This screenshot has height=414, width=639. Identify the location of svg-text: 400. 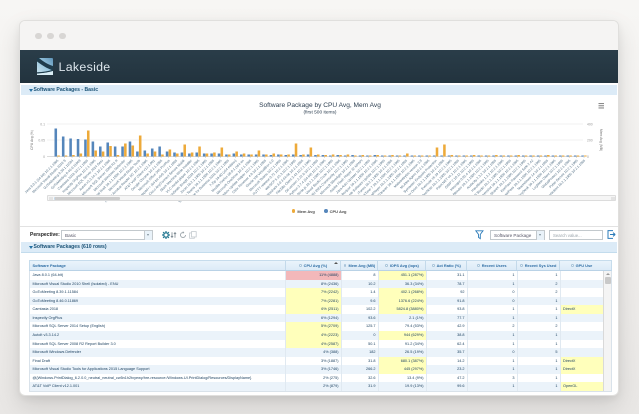
(590, 125).